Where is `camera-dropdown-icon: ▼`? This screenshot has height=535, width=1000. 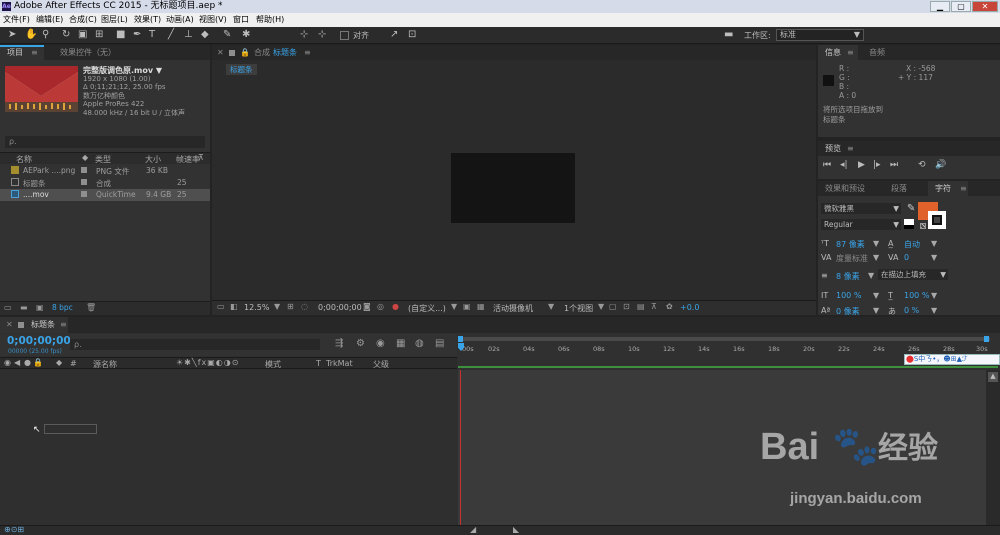
camera-dropdown-icon: ▼ is located at coordinates (551, 306).